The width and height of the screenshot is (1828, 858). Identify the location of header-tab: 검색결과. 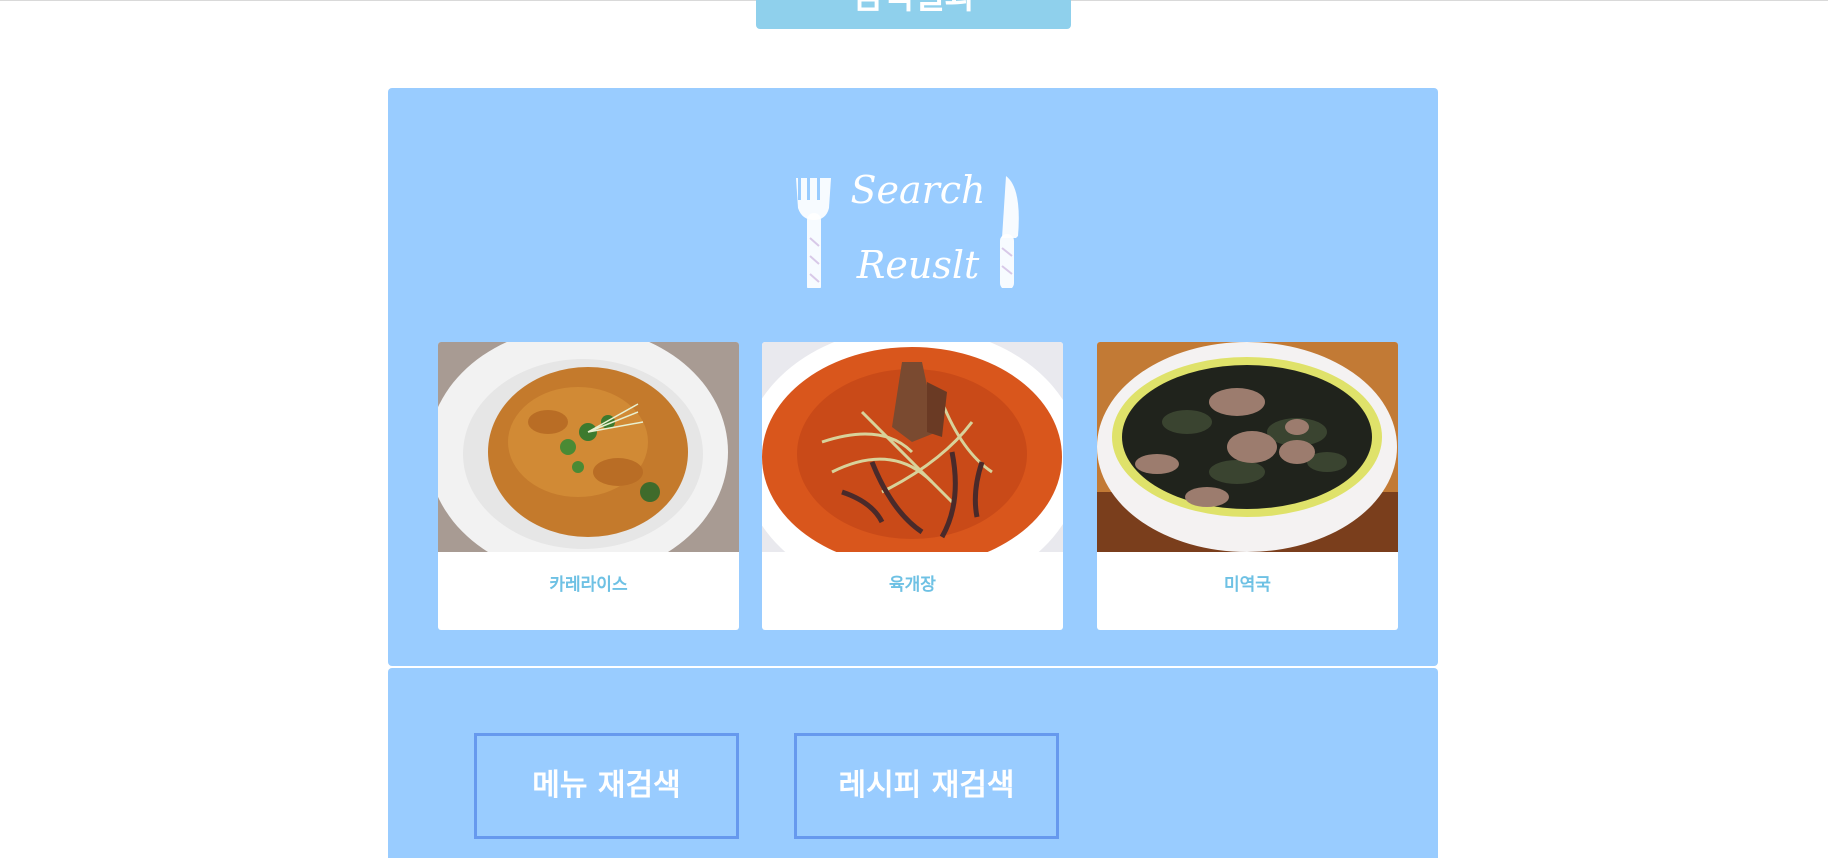
(913, 14).